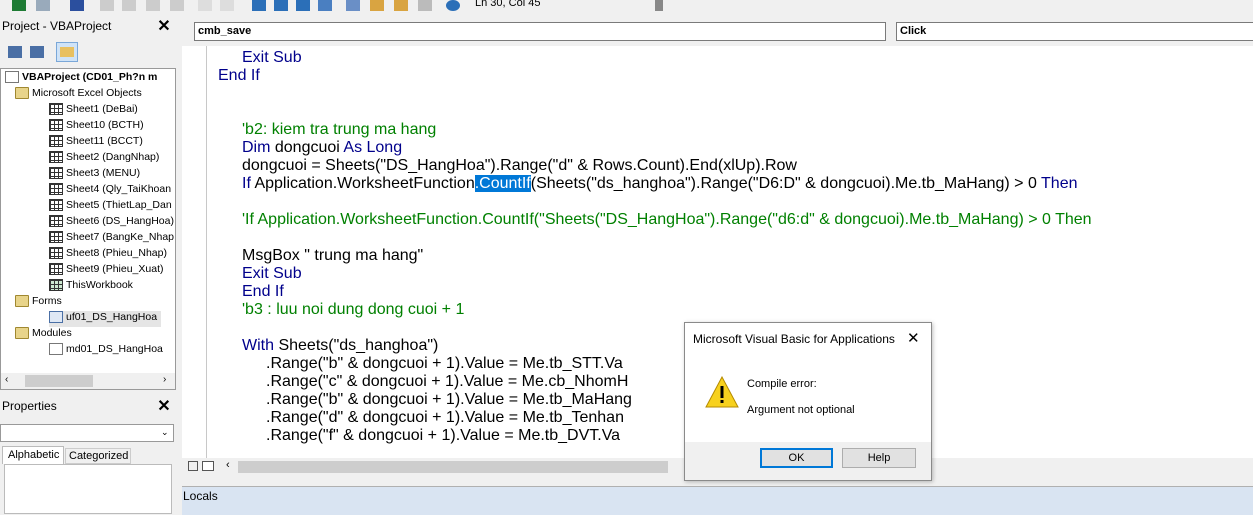 Image resolution: width=1253 pixels, height=515 pixels. What do you see at coordinates (502, 183) in the screenshot?
I see `selected-text: .CountIf` at bounding box center [502, 183].